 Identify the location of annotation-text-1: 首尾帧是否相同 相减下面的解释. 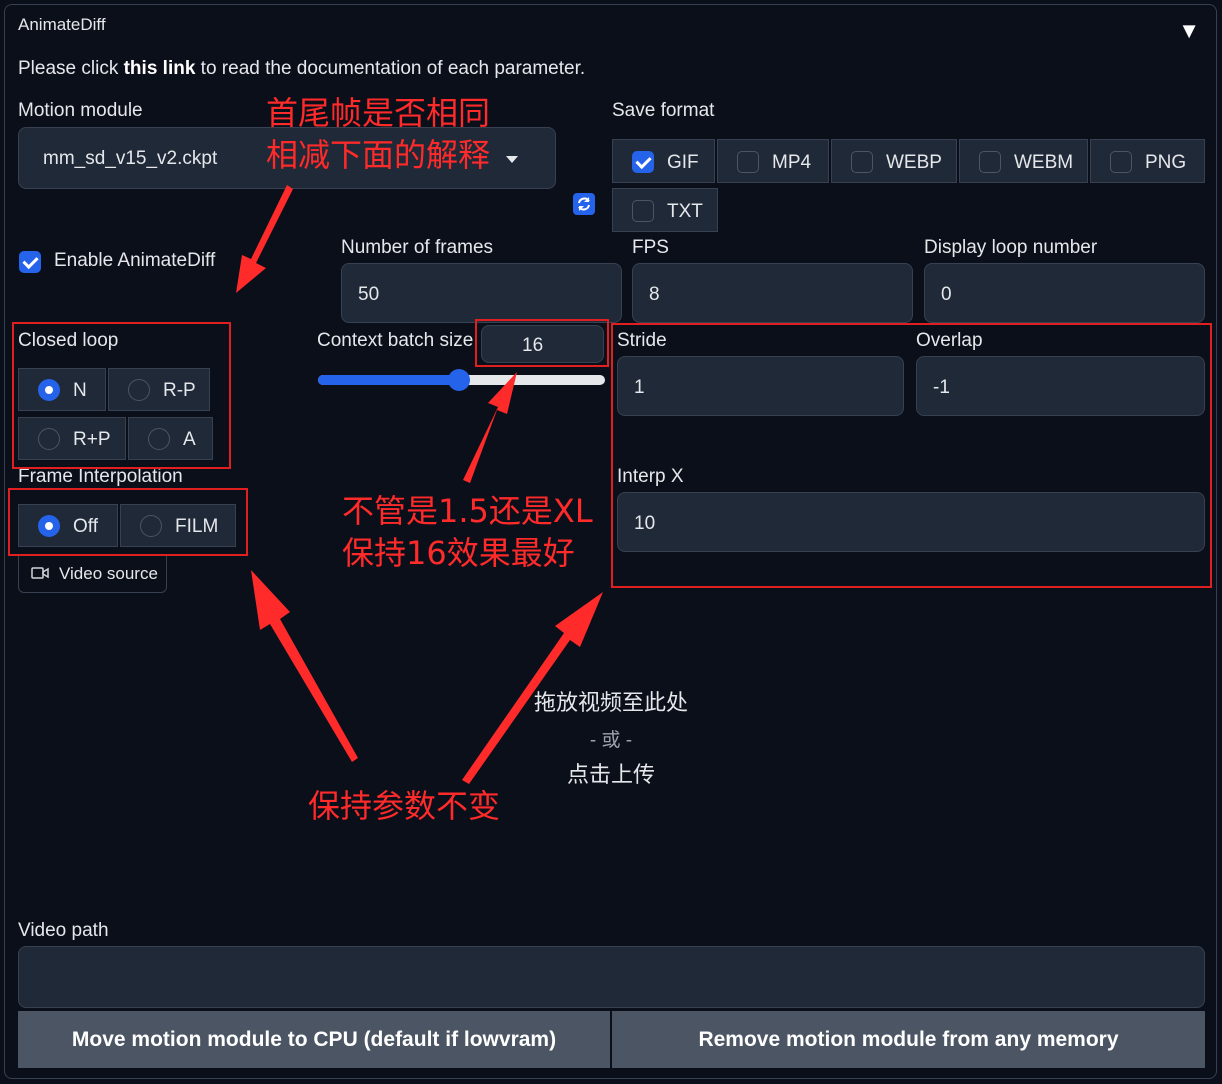
(378, 134).